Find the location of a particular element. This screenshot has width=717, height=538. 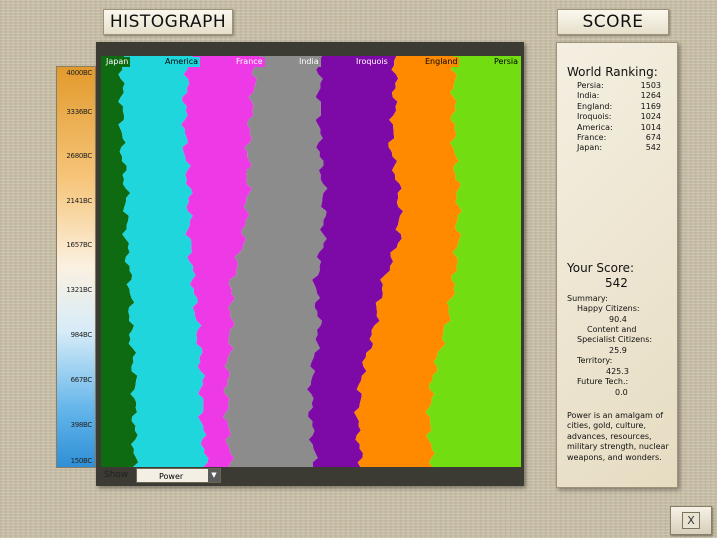

legend-persia: Persia is located at coordinates (506, 62).